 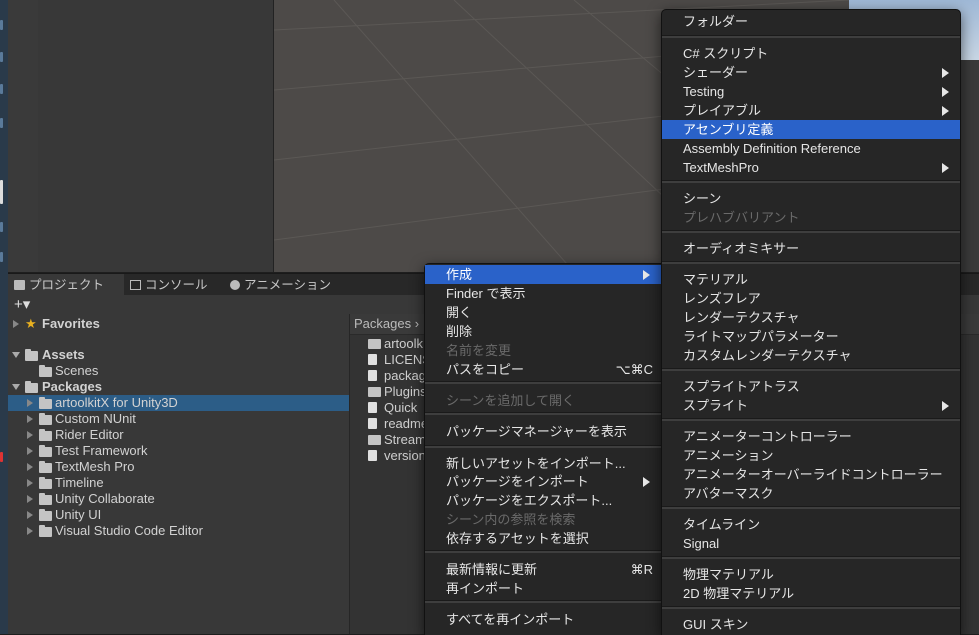 I want to click on menu-item: スプライト, so click(x=811, y=405).